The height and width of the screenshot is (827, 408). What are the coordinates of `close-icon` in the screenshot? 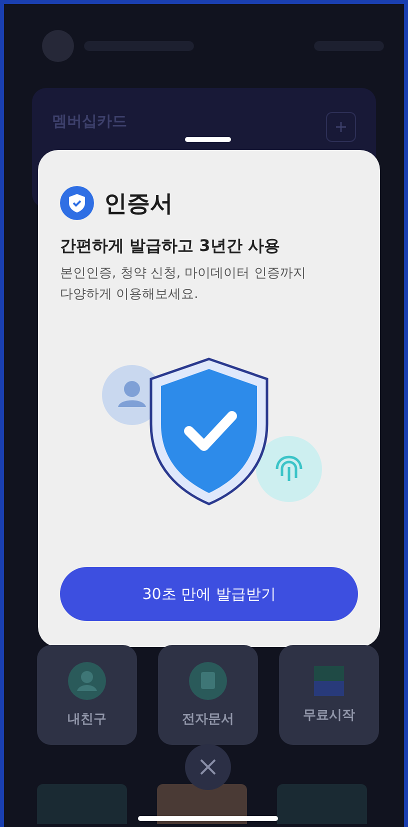 It's located at (208, 767).